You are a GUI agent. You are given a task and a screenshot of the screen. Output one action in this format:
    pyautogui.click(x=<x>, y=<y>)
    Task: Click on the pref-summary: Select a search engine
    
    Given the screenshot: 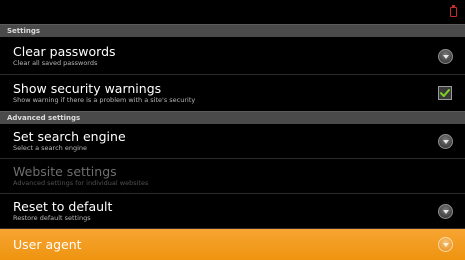 What is the action you would take?
    pyautogui.click(x=50, y=148)
    